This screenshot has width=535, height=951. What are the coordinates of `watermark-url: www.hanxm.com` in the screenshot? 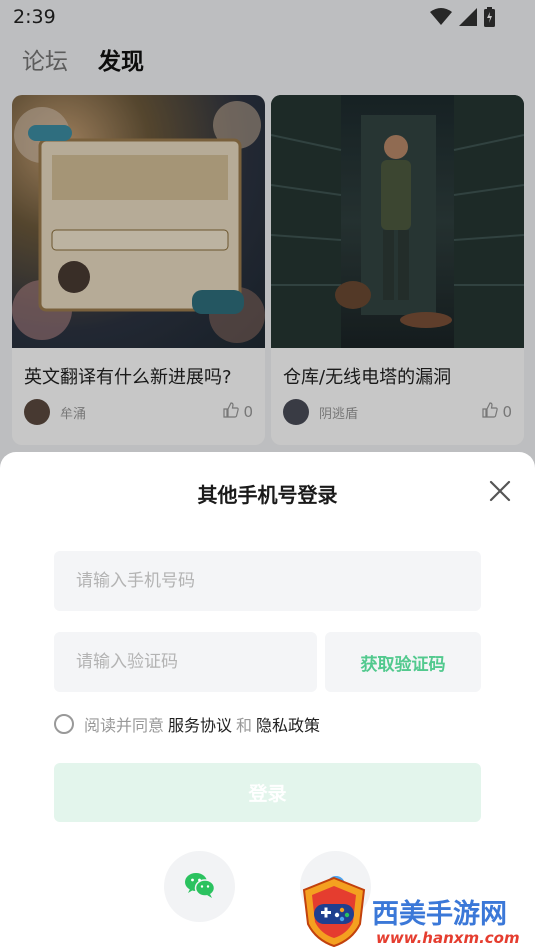 It's located at (448, 938).